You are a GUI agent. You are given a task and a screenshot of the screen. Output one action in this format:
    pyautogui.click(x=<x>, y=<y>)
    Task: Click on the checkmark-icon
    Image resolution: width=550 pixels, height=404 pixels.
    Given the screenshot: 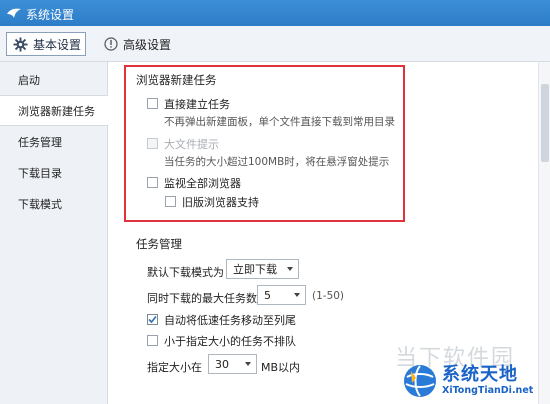 What is the action you would take?
    pyautogui.click(x=152, y=319)
    